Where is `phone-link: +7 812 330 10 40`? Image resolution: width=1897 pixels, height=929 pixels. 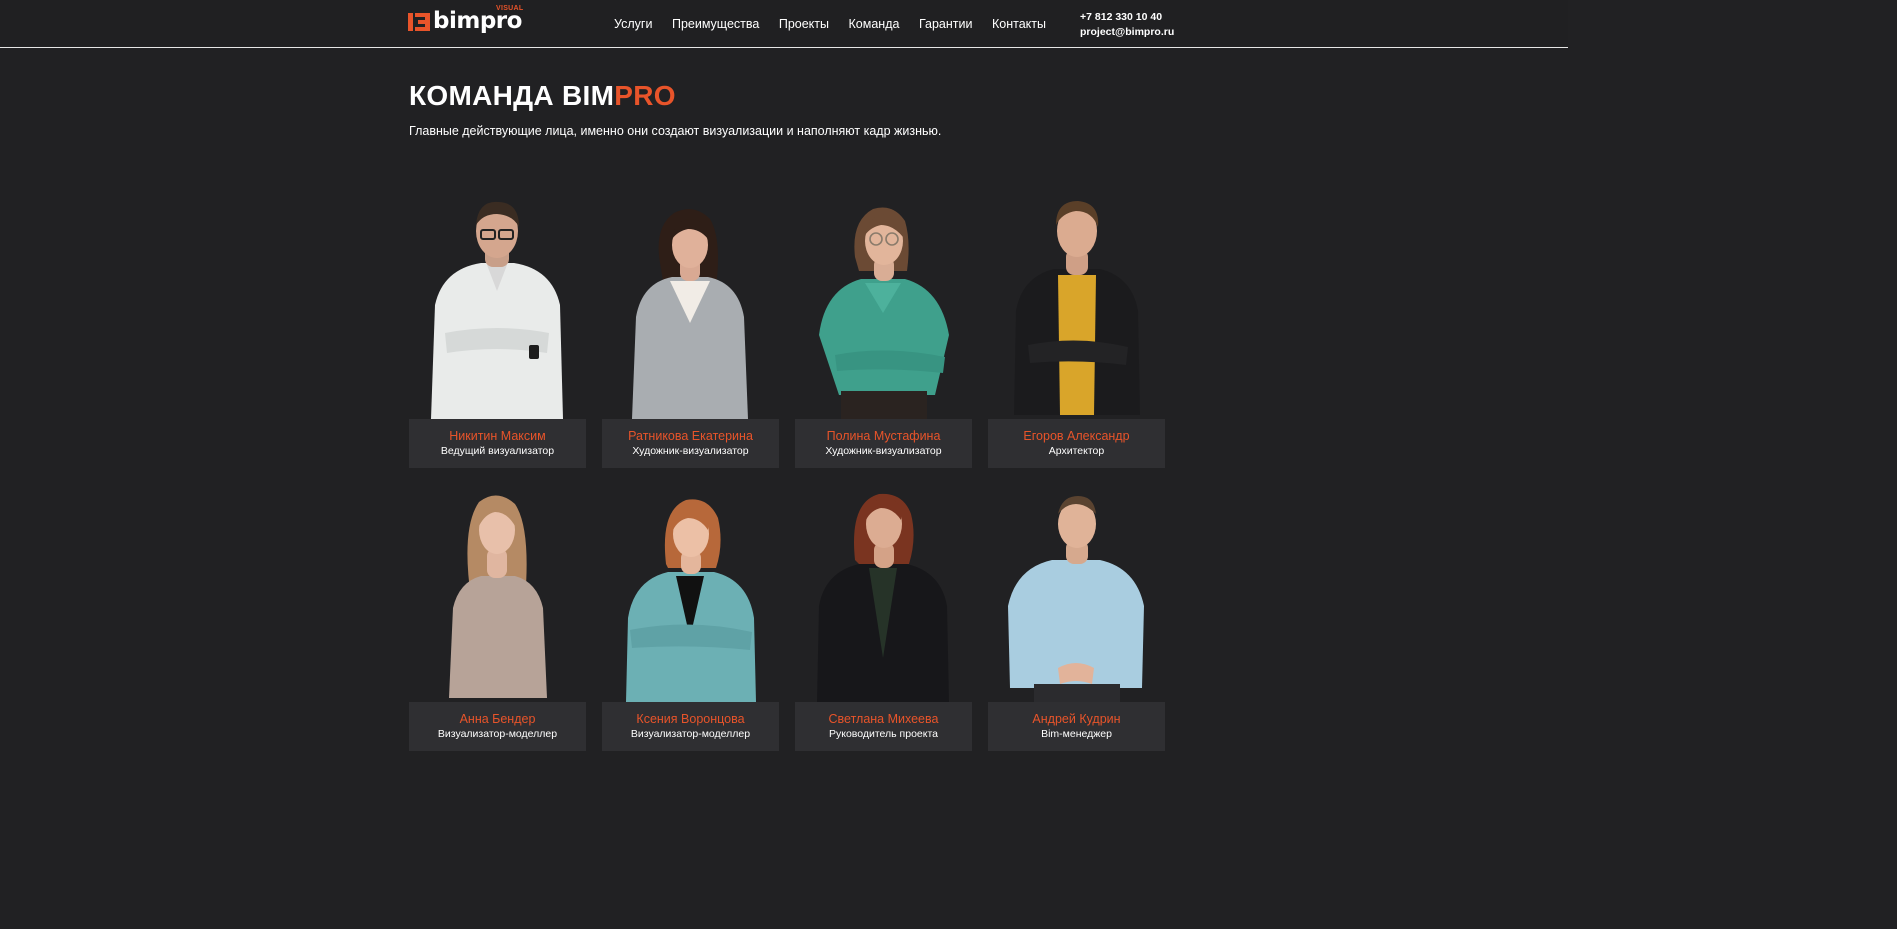 phone-link: +7 812 330 10 40 is located at coordinates (1127, 17).